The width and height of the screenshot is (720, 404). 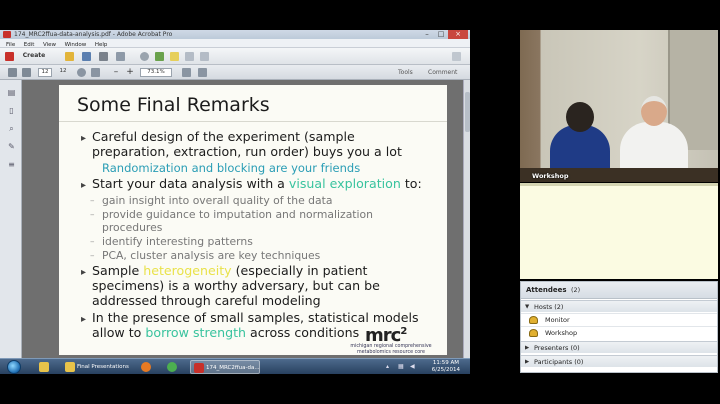 What do you see at coordinates (130, 72) in the screenshot?
I see `zoom-in-icon: +` at bounding box center [130, 72].